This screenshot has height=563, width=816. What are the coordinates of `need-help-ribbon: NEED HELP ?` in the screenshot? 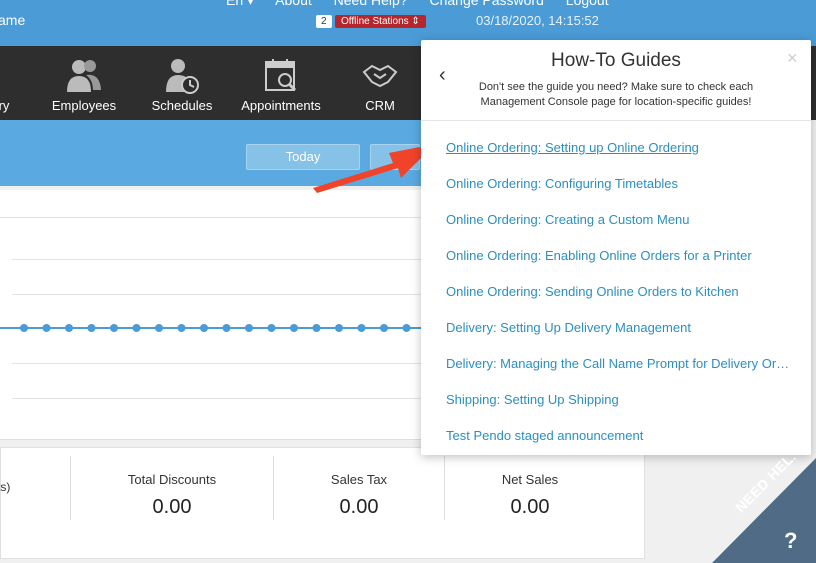 It's located at (764, 510).